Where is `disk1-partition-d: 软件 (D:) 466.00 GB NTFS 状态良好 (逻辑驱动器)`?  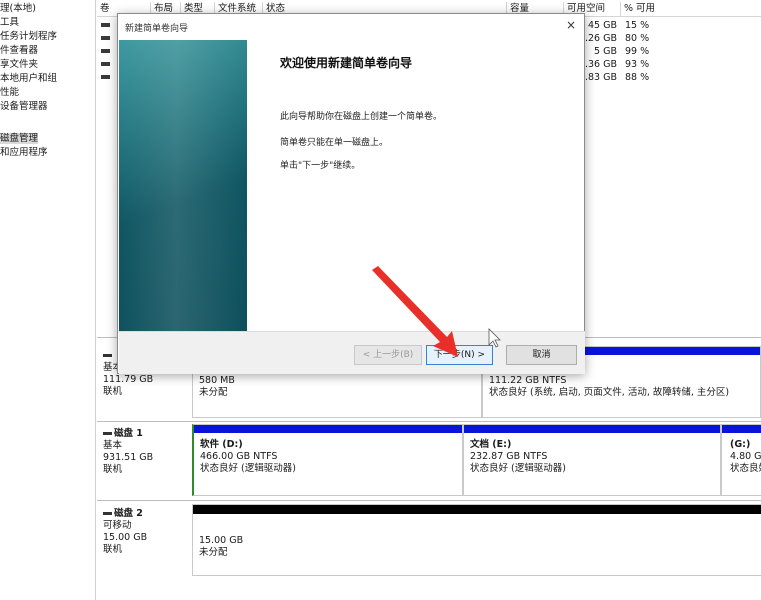
disk1-partition-d: 软件 (D:) 466.00 GB NTFS 状态良好 (逻辑驱动器) is located at coordinates (327, 460).